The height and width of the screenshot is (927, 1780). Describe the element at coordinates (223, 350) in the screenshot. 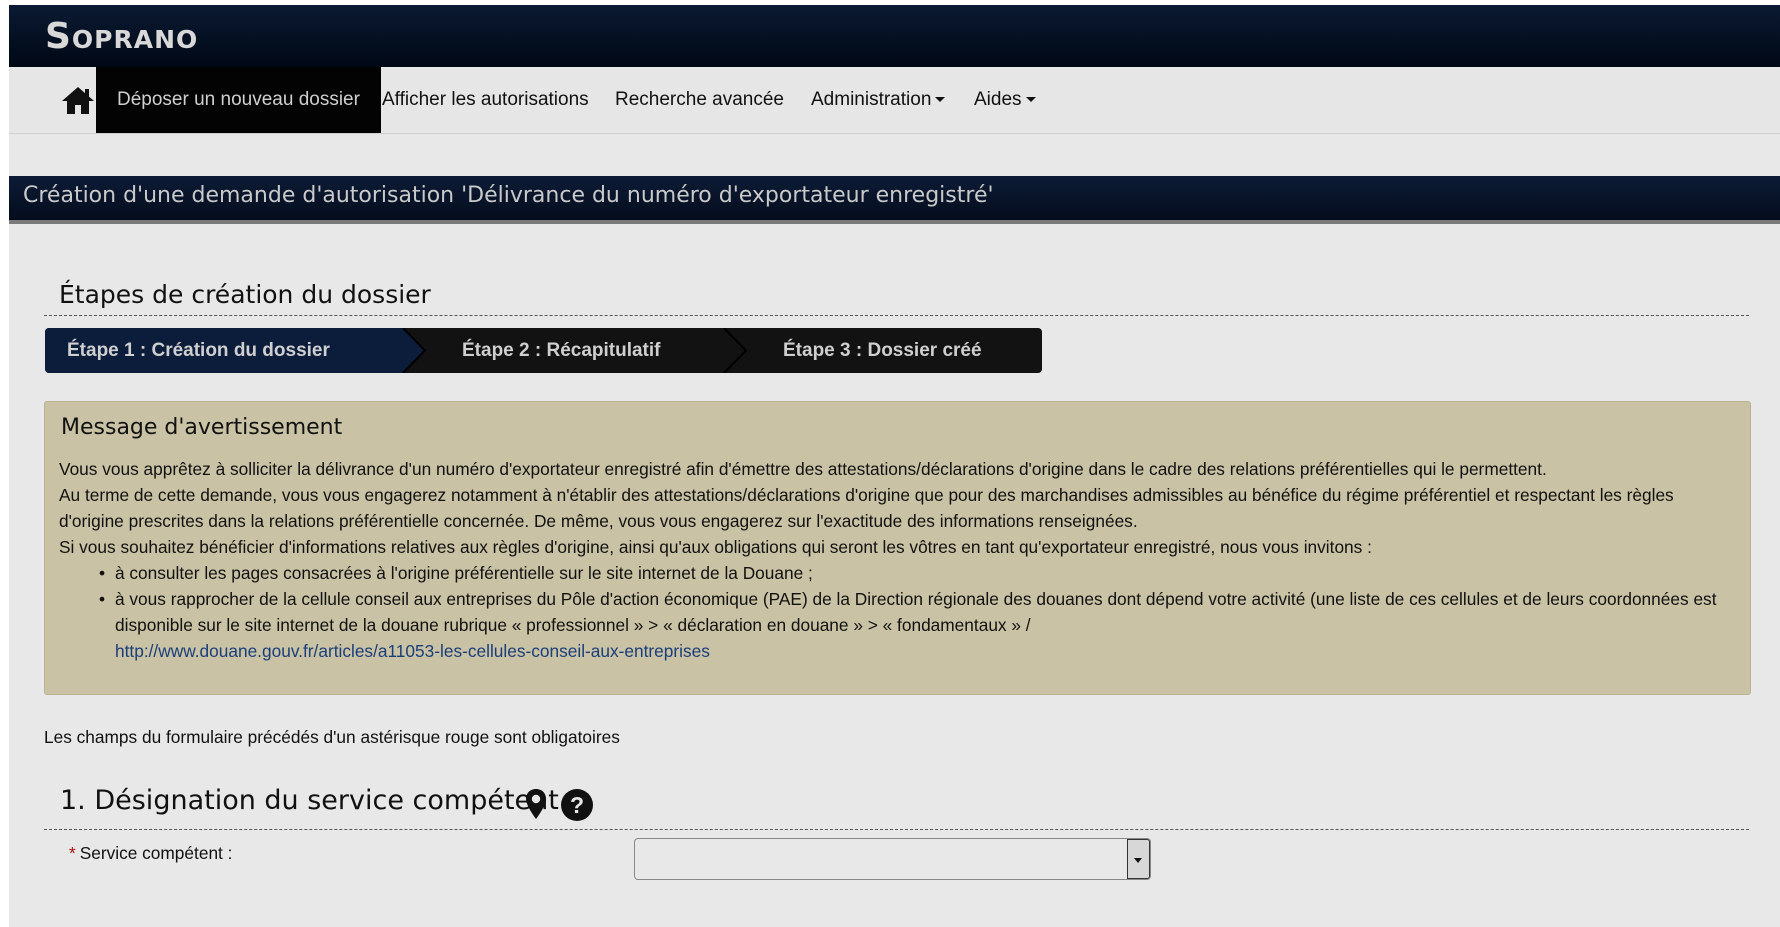

I see `step-1: Étape 1 : Création du dossier` at that location.